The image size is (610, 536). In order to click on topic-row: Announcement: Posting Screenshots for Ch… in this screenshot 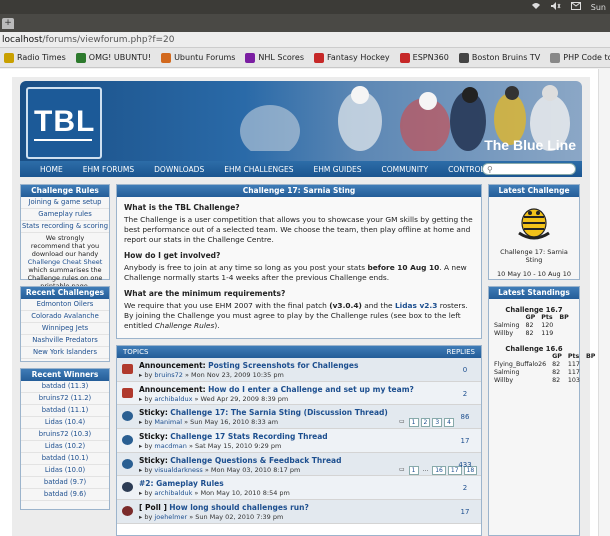, I will do `click(299, 370)`.